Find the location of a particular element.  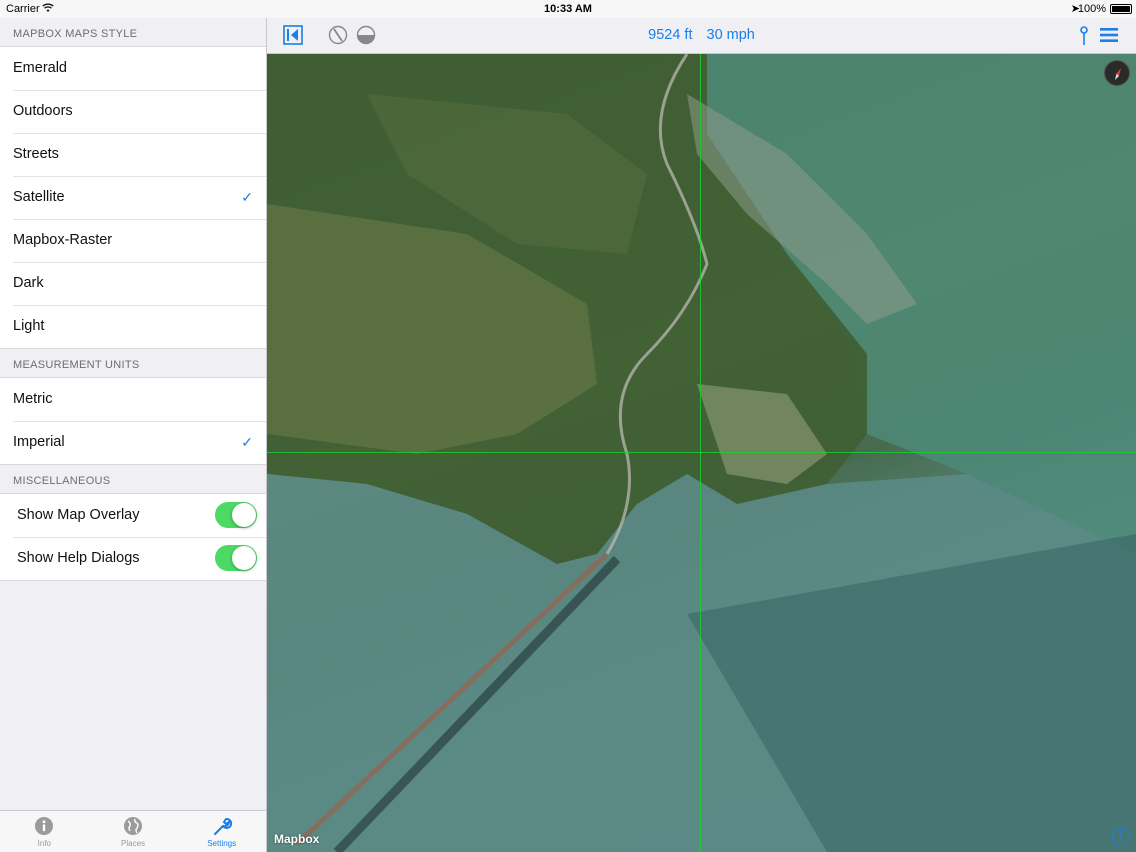

info-icon is located at coordinates (44, 826).